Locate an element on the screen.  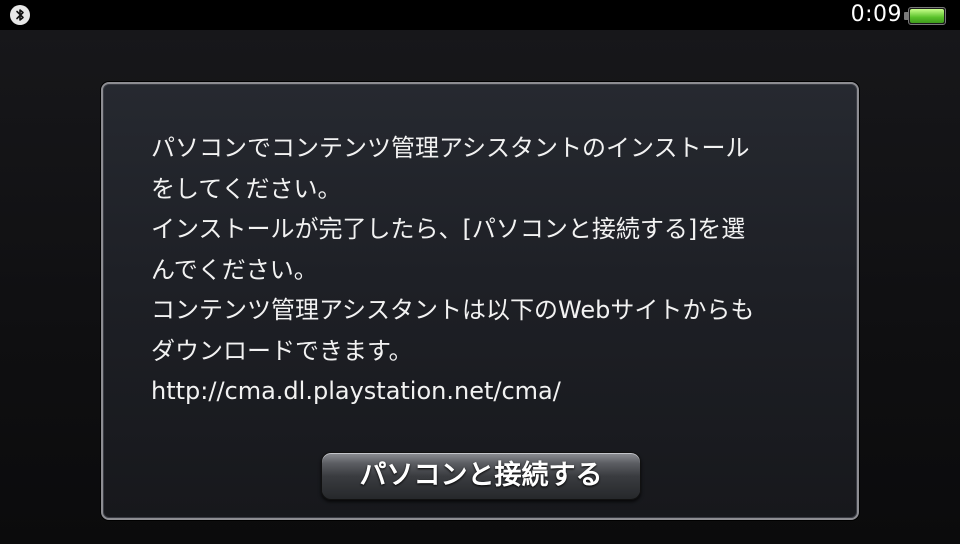
connect-to-pc-button-label: パソコンと接続する is located at coordinates (481, 475).